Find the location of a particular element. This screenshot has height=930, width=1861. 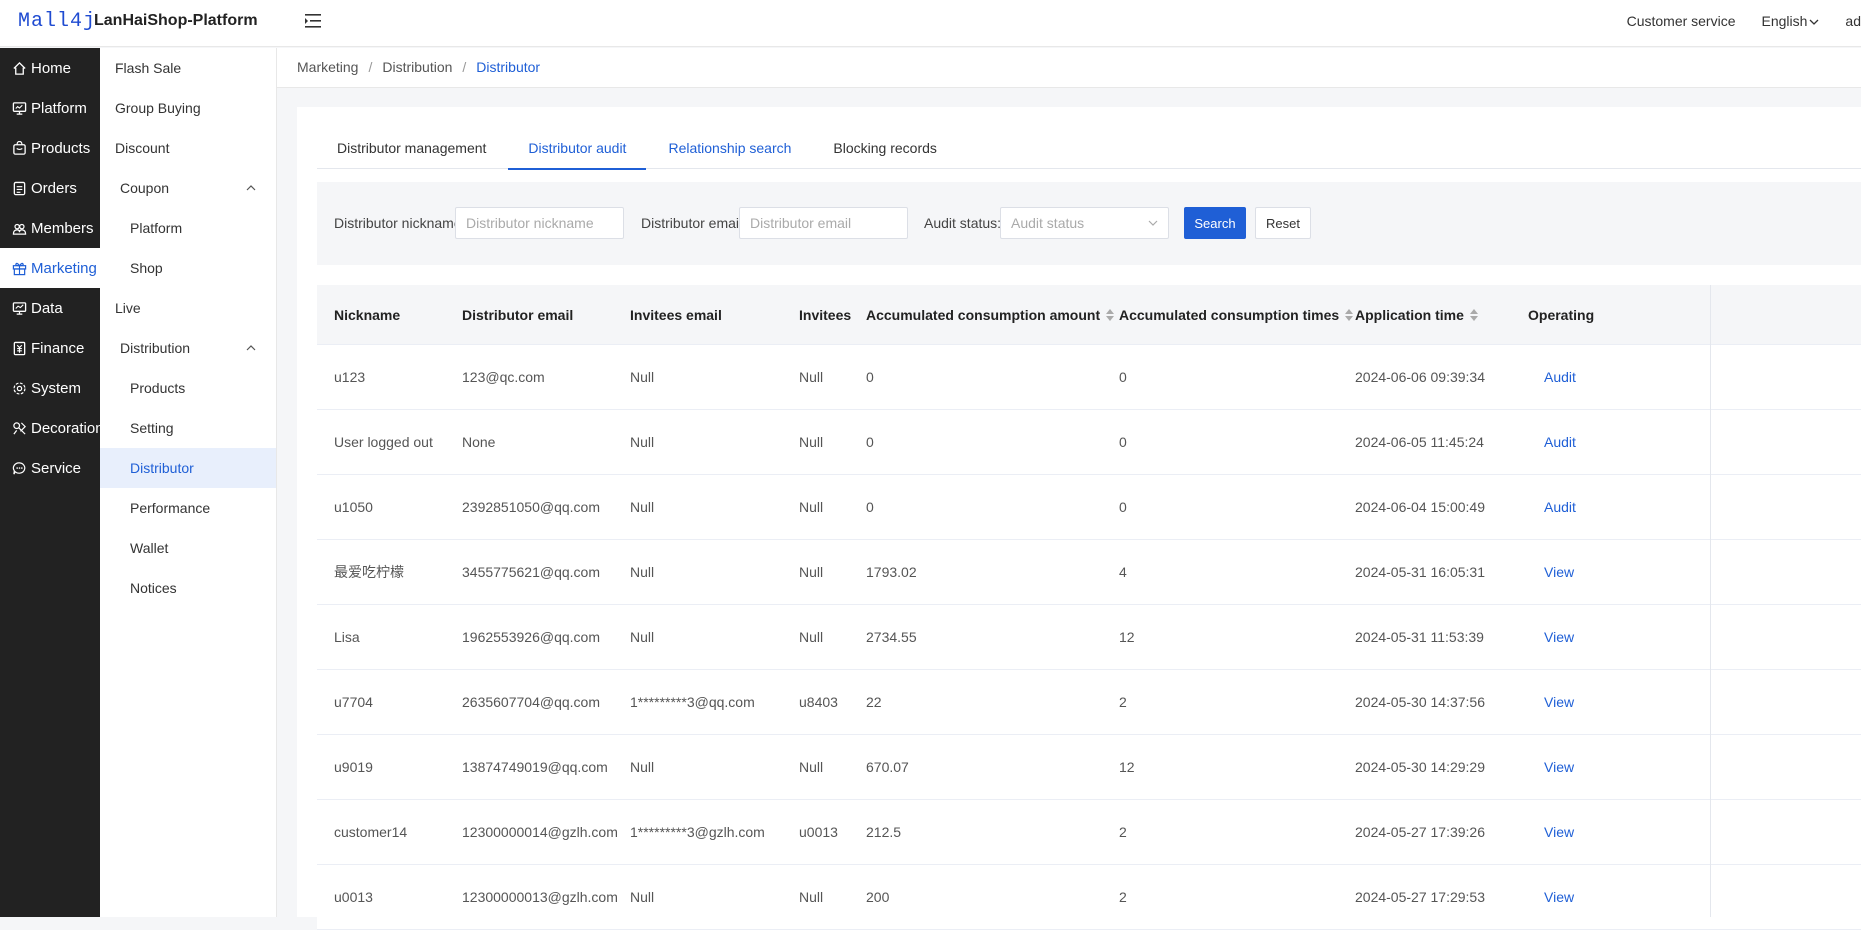

submenu-item-label: Setting is located at coordinates (152, 428).